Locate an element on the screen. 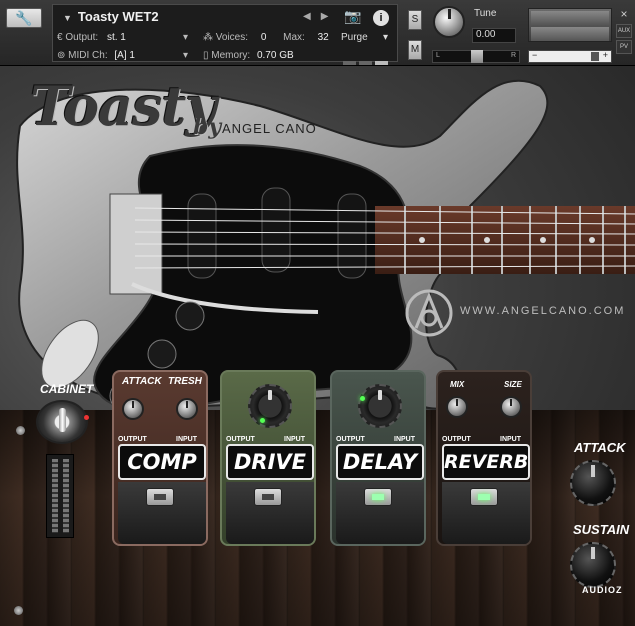 The image size is (635, 626). output-row: € Output: st. 1 ▾ is located at coordinates (122, 37).